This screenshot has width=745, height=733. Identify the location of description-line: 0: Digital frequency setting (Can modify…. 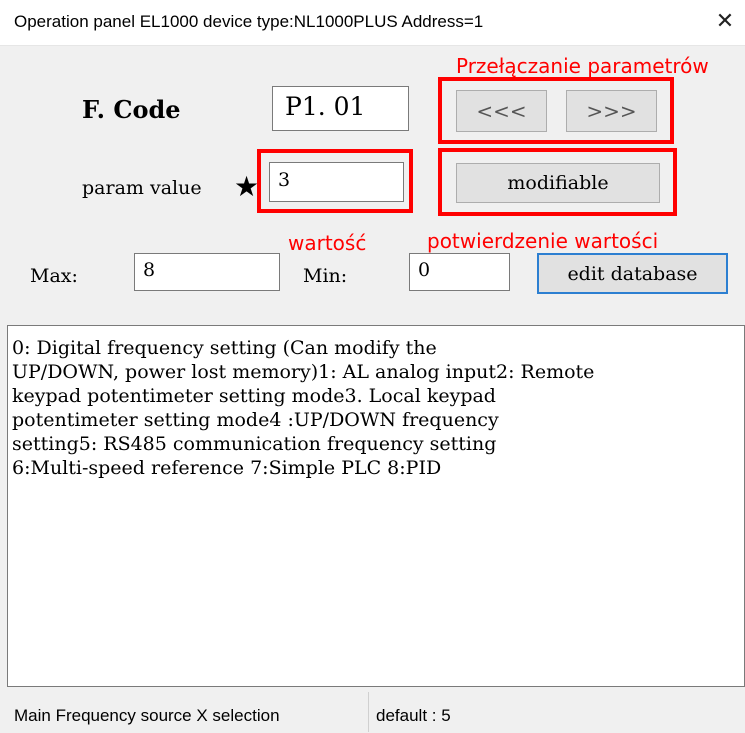
(224, 348).